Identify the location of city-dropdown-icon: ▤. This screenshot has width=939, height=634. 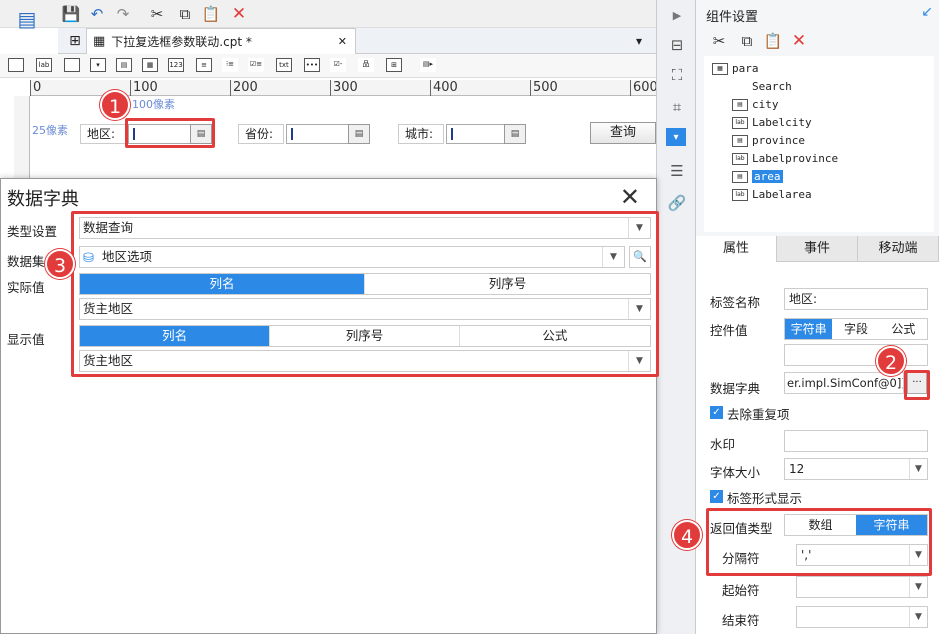
(515, 134).